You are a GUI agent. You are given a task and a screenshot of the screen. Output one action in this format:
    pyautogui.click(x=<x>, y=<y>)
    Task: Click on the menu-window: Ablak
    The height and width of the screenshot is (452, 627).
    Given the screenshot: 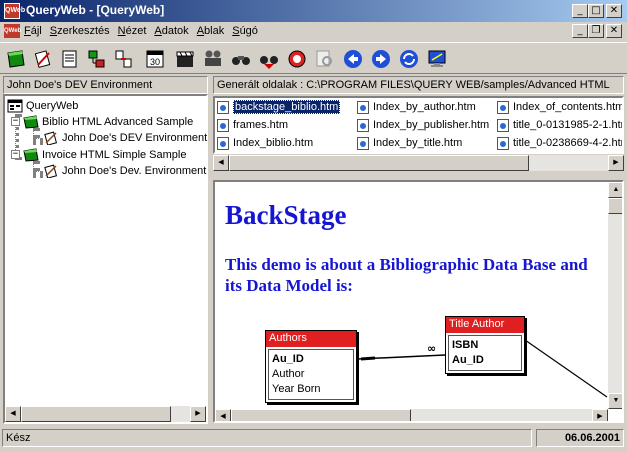 What is the action you would take?
    pyautogui.click(x=211, y=31)
    